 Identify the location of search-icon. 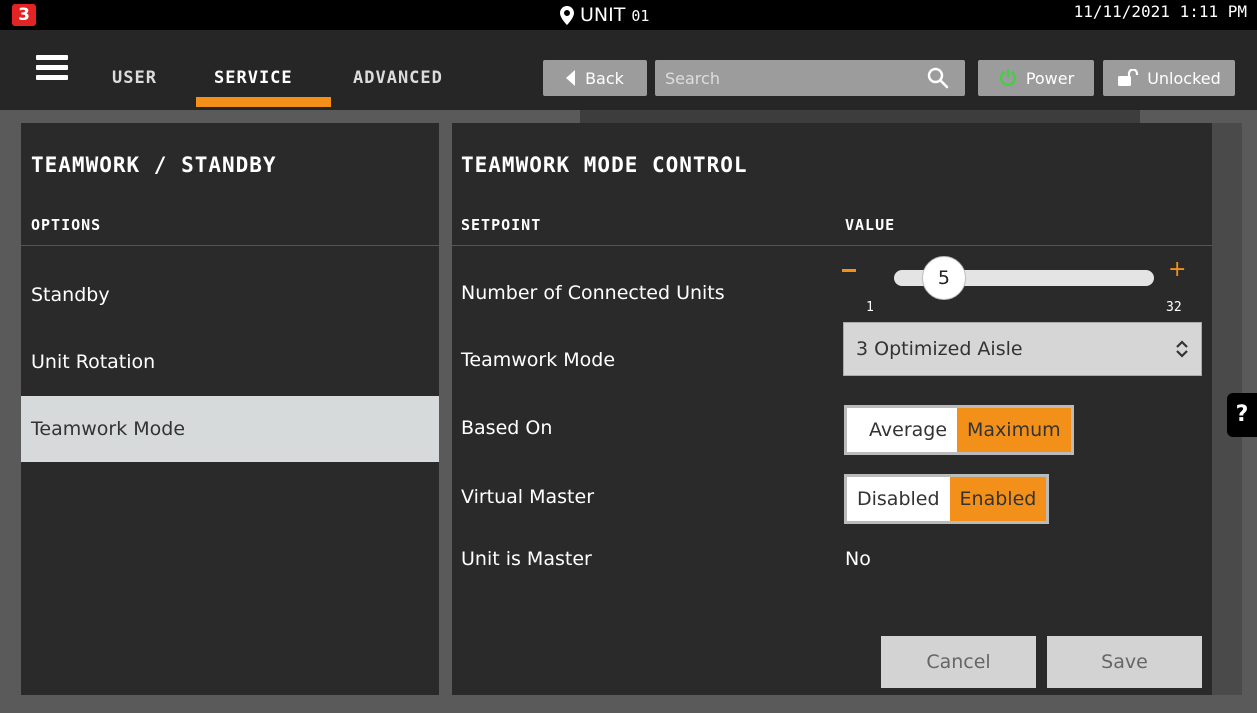
(938, 78).